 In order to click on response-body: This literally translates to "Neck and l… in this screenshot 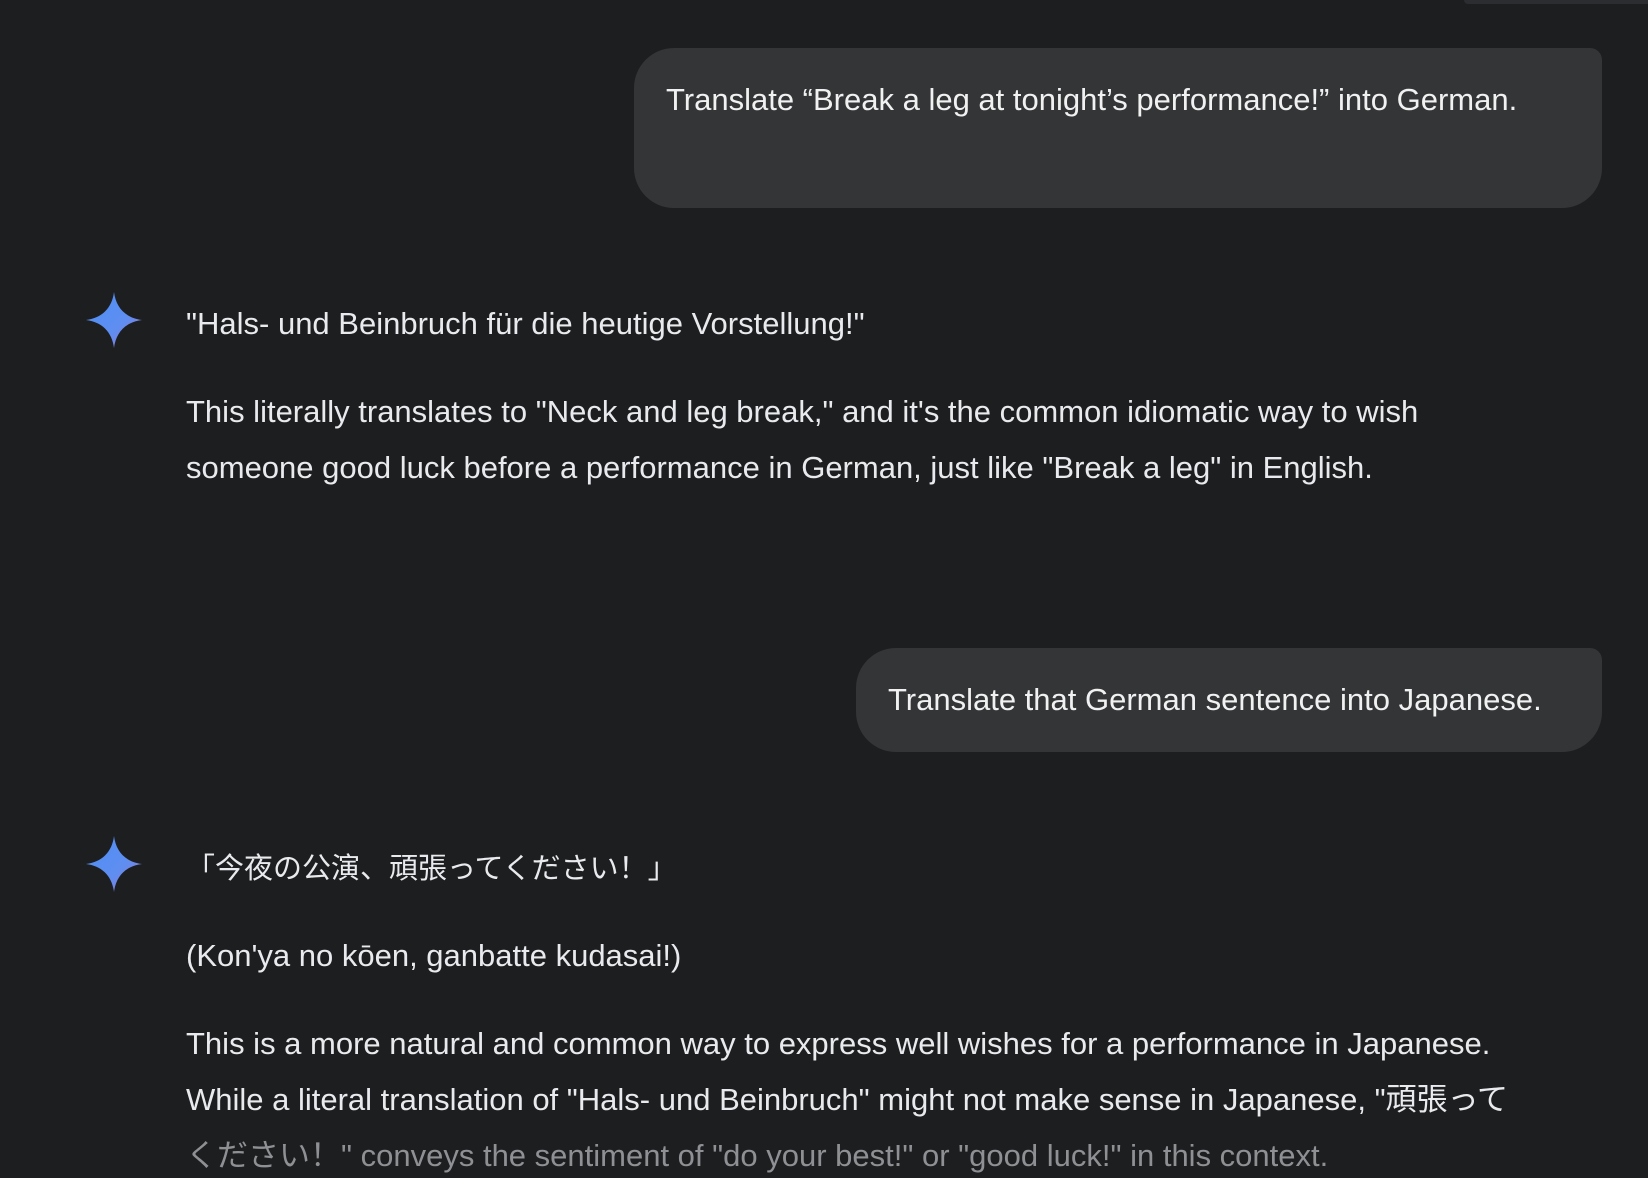, I will do `click(802, 439)`.